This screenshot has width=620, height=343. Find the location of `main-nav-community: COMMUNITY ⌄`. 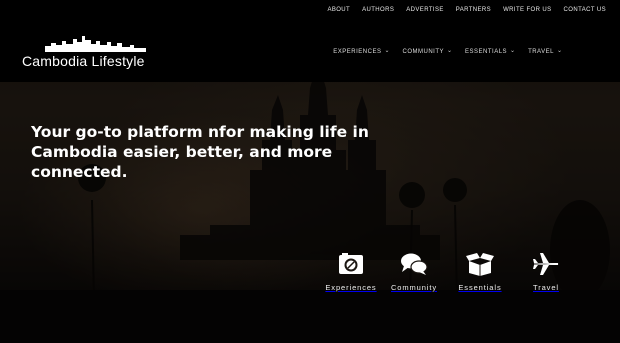

main-nav-community: COMMUNITY ⌄ is located at coordinates (427, 51).